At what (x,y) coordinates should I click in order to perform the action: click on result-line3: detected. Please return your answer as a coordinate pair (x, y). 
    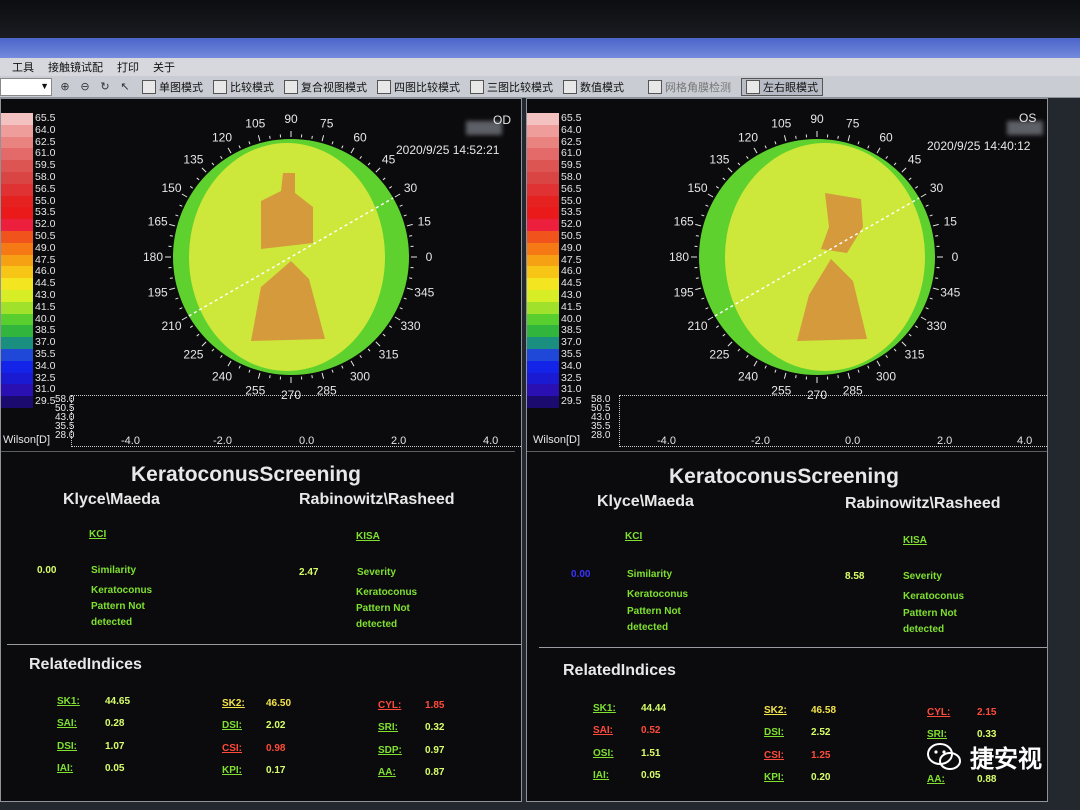
    Looking at the image, I should click on (924, 629).